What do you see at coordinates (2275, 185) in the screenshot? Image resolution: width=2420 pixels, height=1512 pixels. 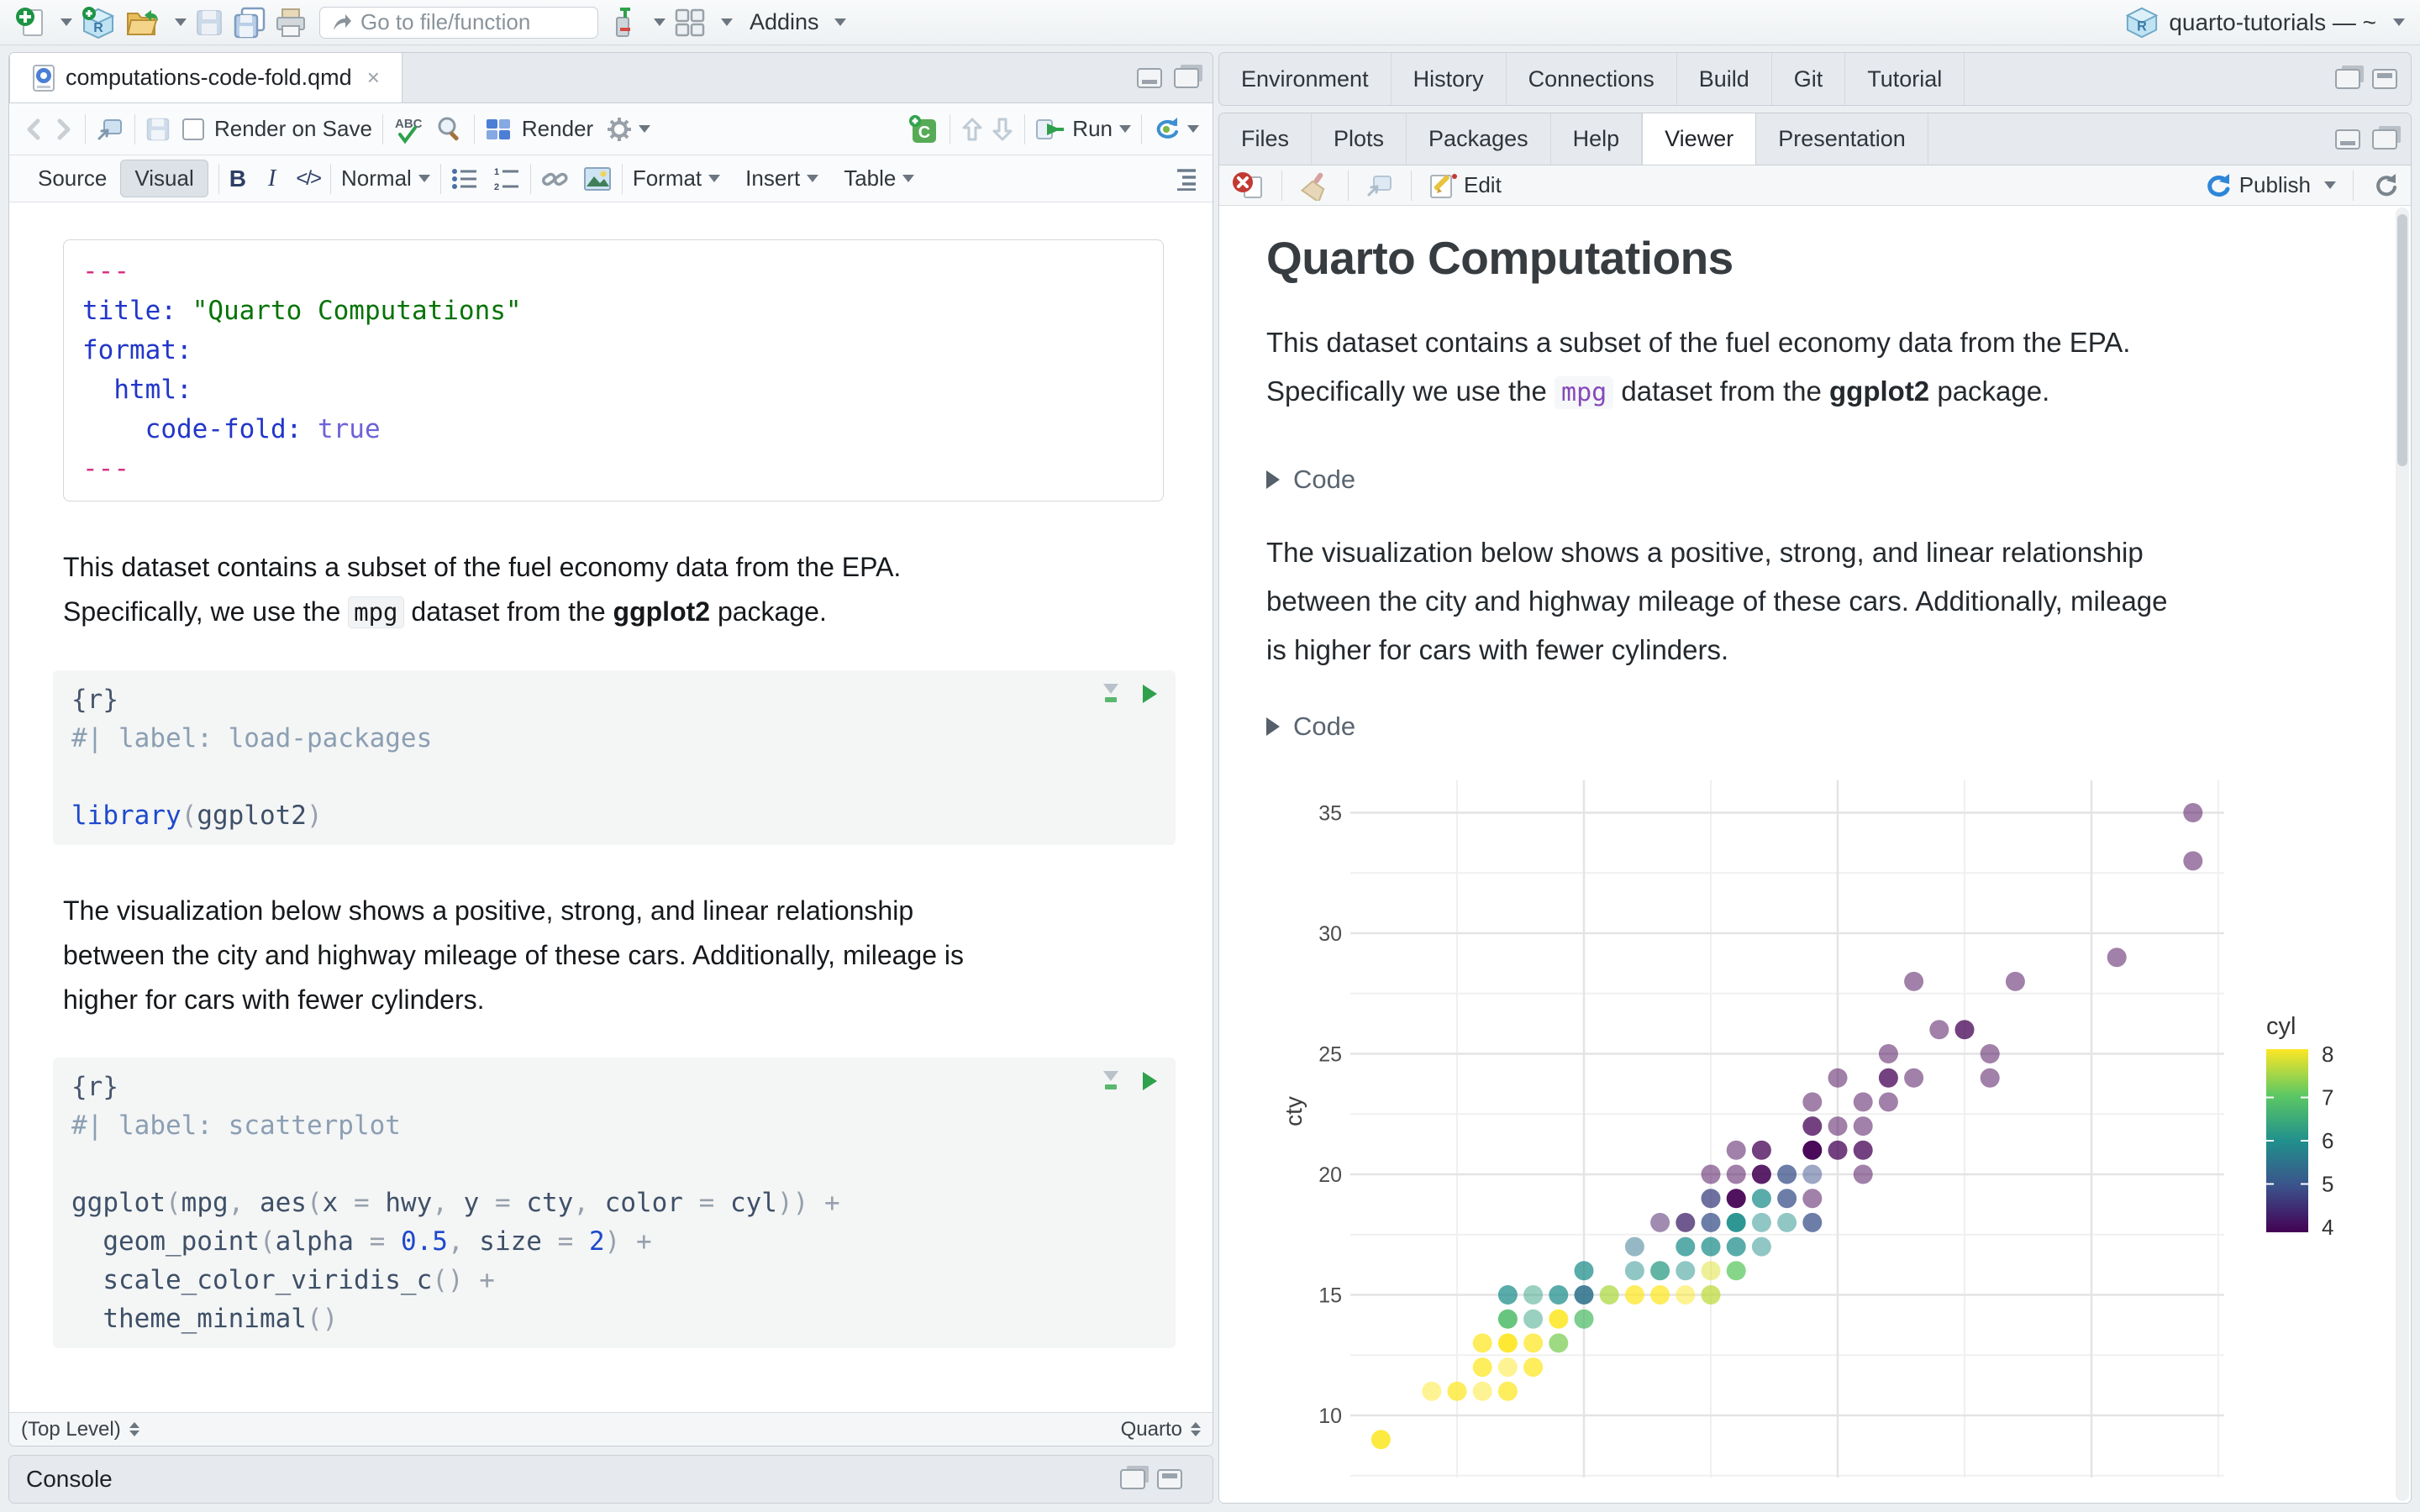 I see `publish-button: Publish` at bounding box center [2275, 185].